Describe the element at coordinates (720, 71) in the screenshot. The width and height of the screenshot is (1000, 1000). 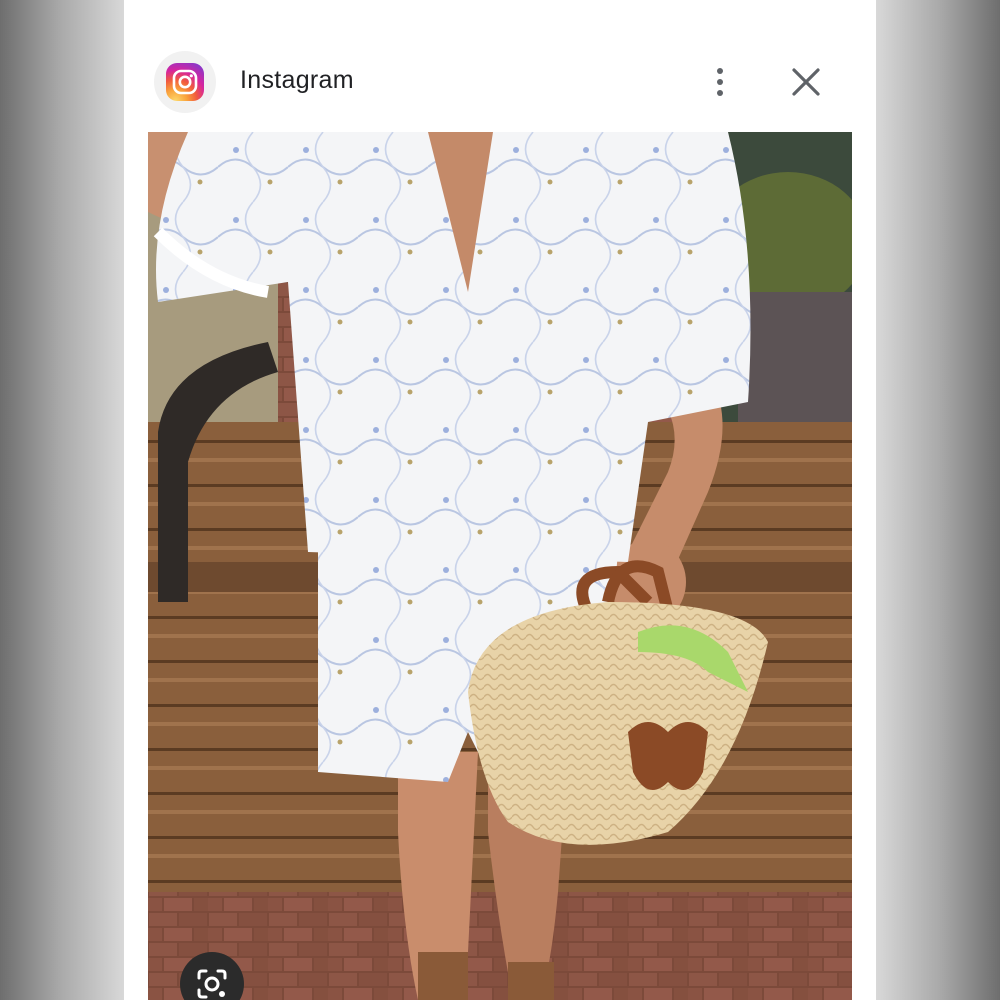
I see `more-vert-icon` at that location.